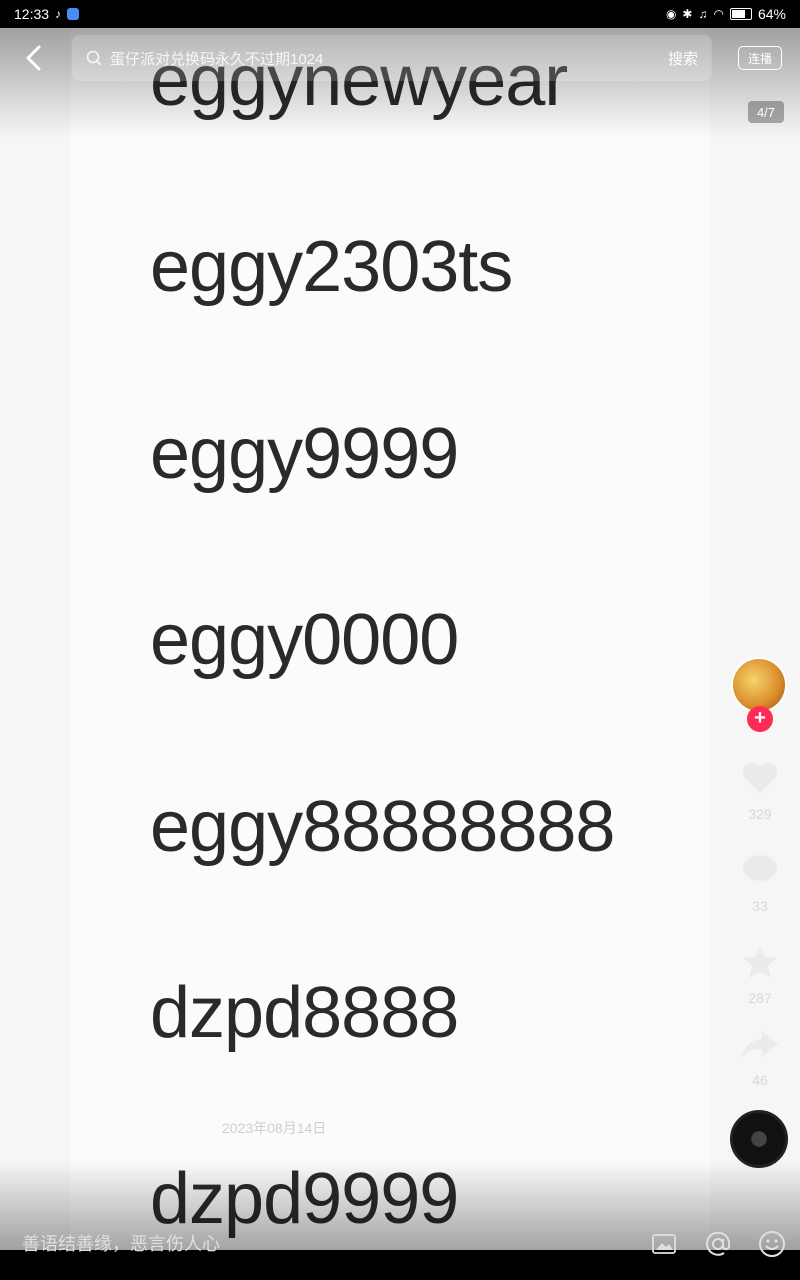  Describe the element at coordinates (73, 14) in the screenshot. I see `app-notification-icon` at that location.